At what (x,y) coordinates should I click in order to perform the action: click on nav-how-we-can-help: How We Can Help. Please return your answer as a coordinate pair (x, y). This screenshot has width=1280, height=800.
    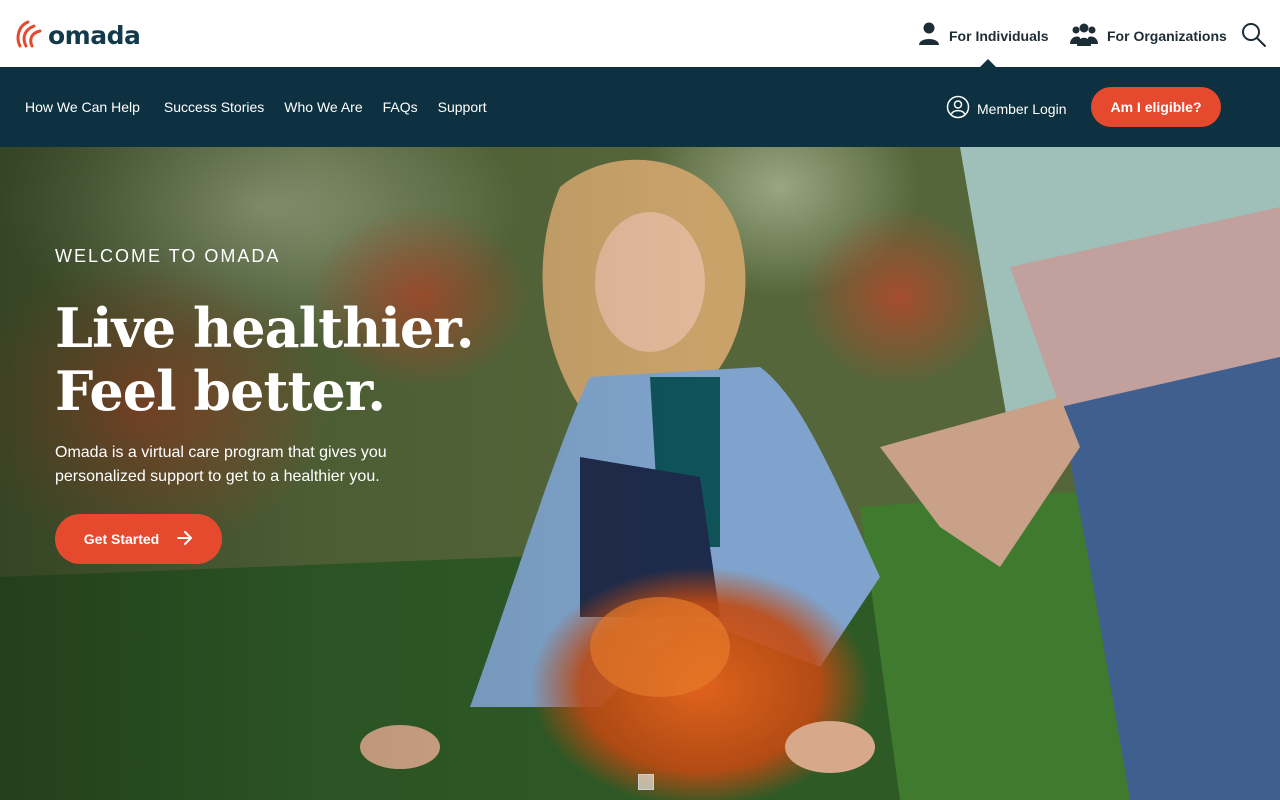
    Looking at the image, I should click on (82, 107).